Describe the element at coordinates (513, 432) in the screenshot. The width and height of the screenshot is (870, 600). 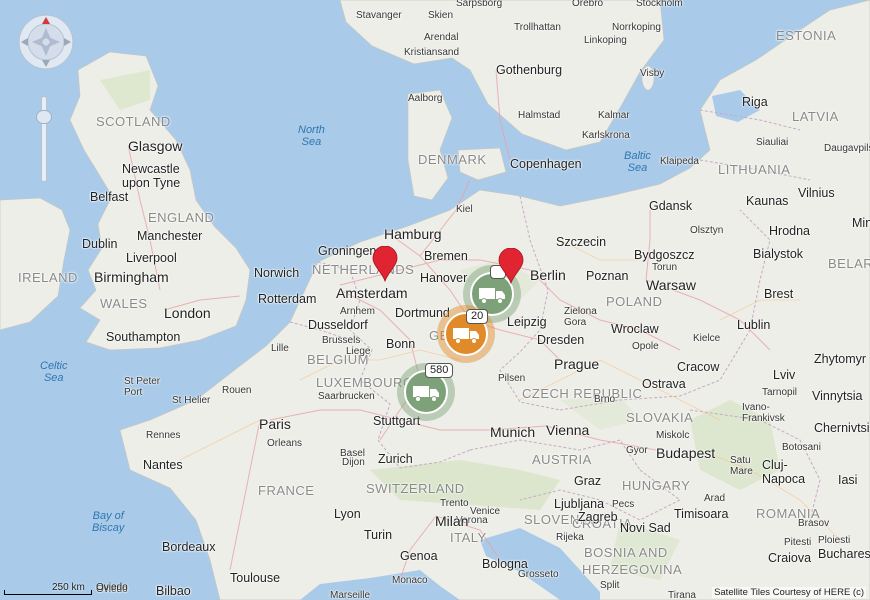
I see `city-label-major: Munich` at that location.